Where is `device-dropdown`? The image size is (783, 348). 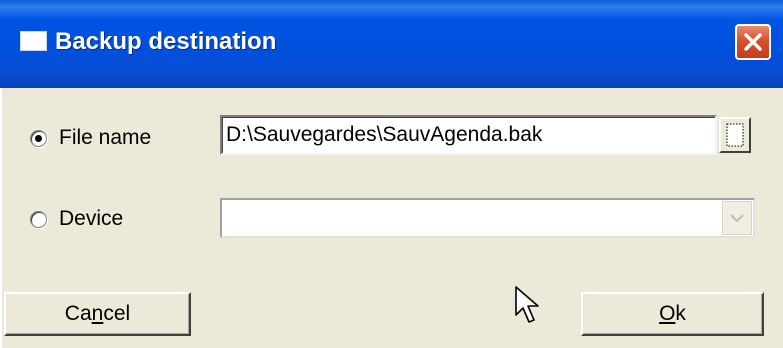
device-dropdown is located at coordinates (487, 218).